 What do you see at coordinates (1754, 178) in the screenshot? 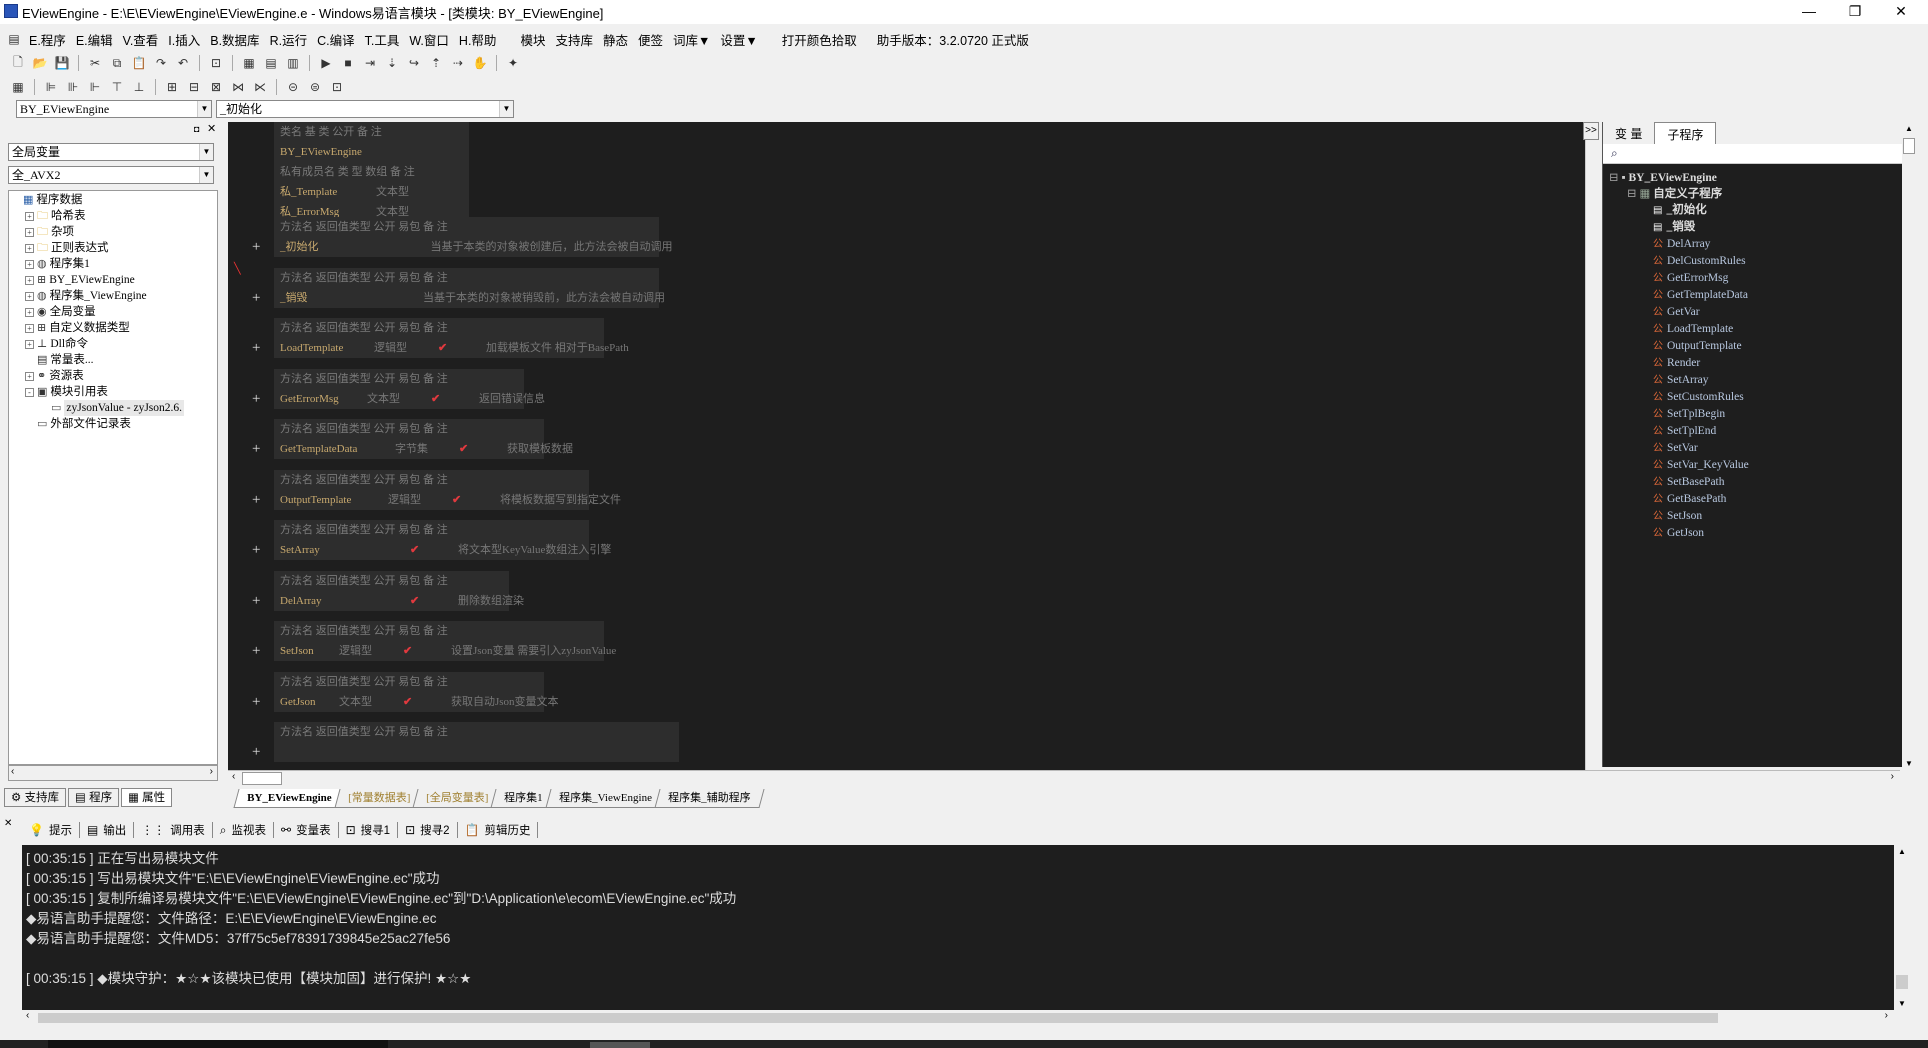
I see `tree-root: ⊟ ▪ BY_EViewEngine` at bounding box center [1754, 178].